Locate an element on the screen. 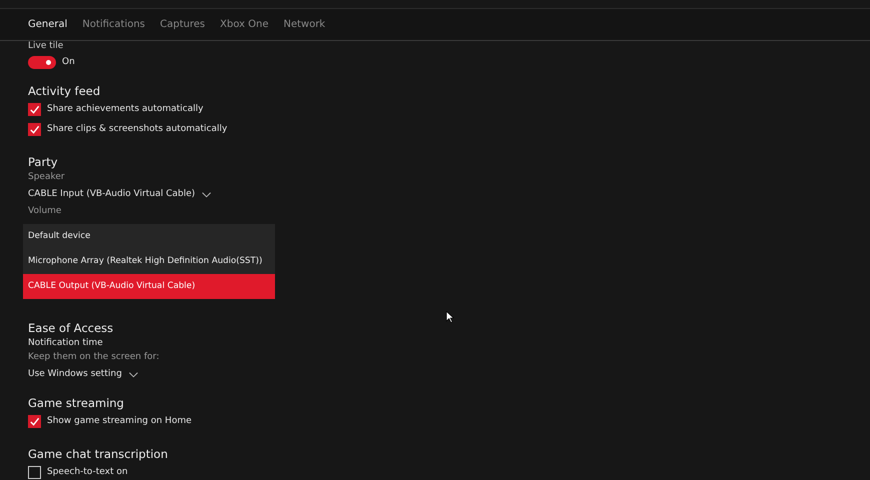  toggle-switch is located at coordinates (42, 62).